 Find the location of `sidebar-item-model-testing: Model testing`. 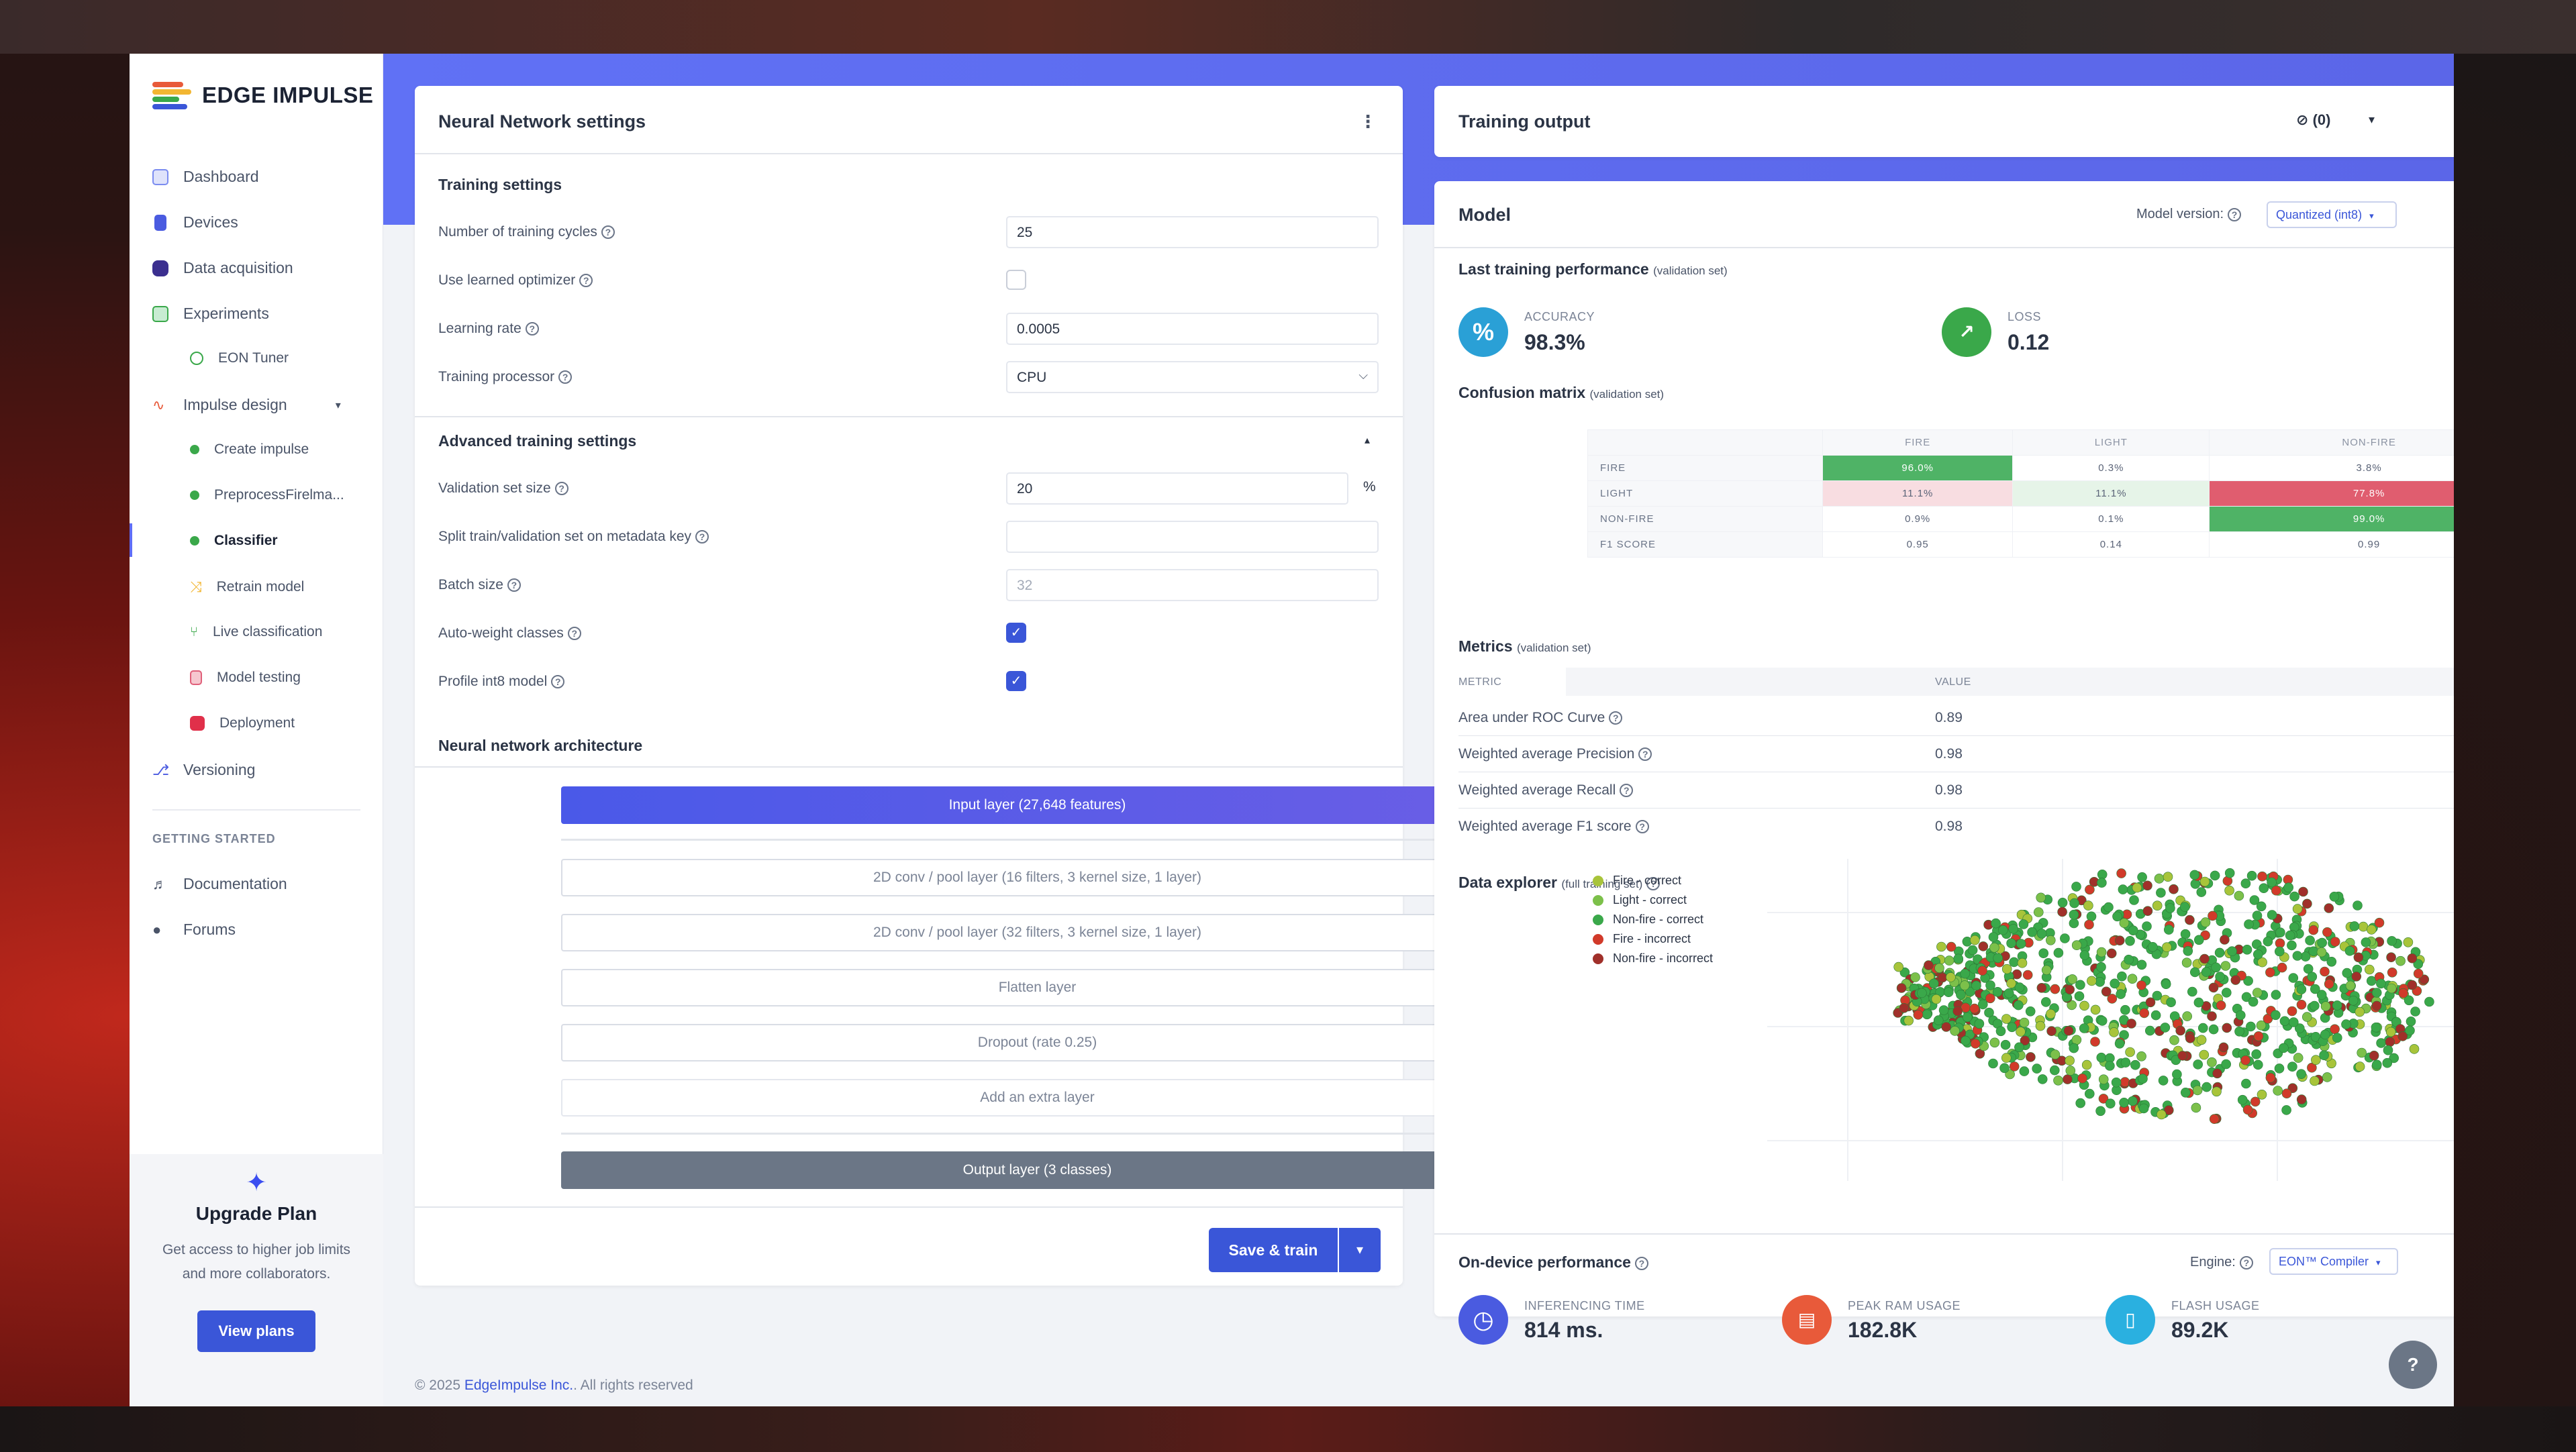

sidebar-item-model-testing: Model testing is located at coordinates (245, 678).